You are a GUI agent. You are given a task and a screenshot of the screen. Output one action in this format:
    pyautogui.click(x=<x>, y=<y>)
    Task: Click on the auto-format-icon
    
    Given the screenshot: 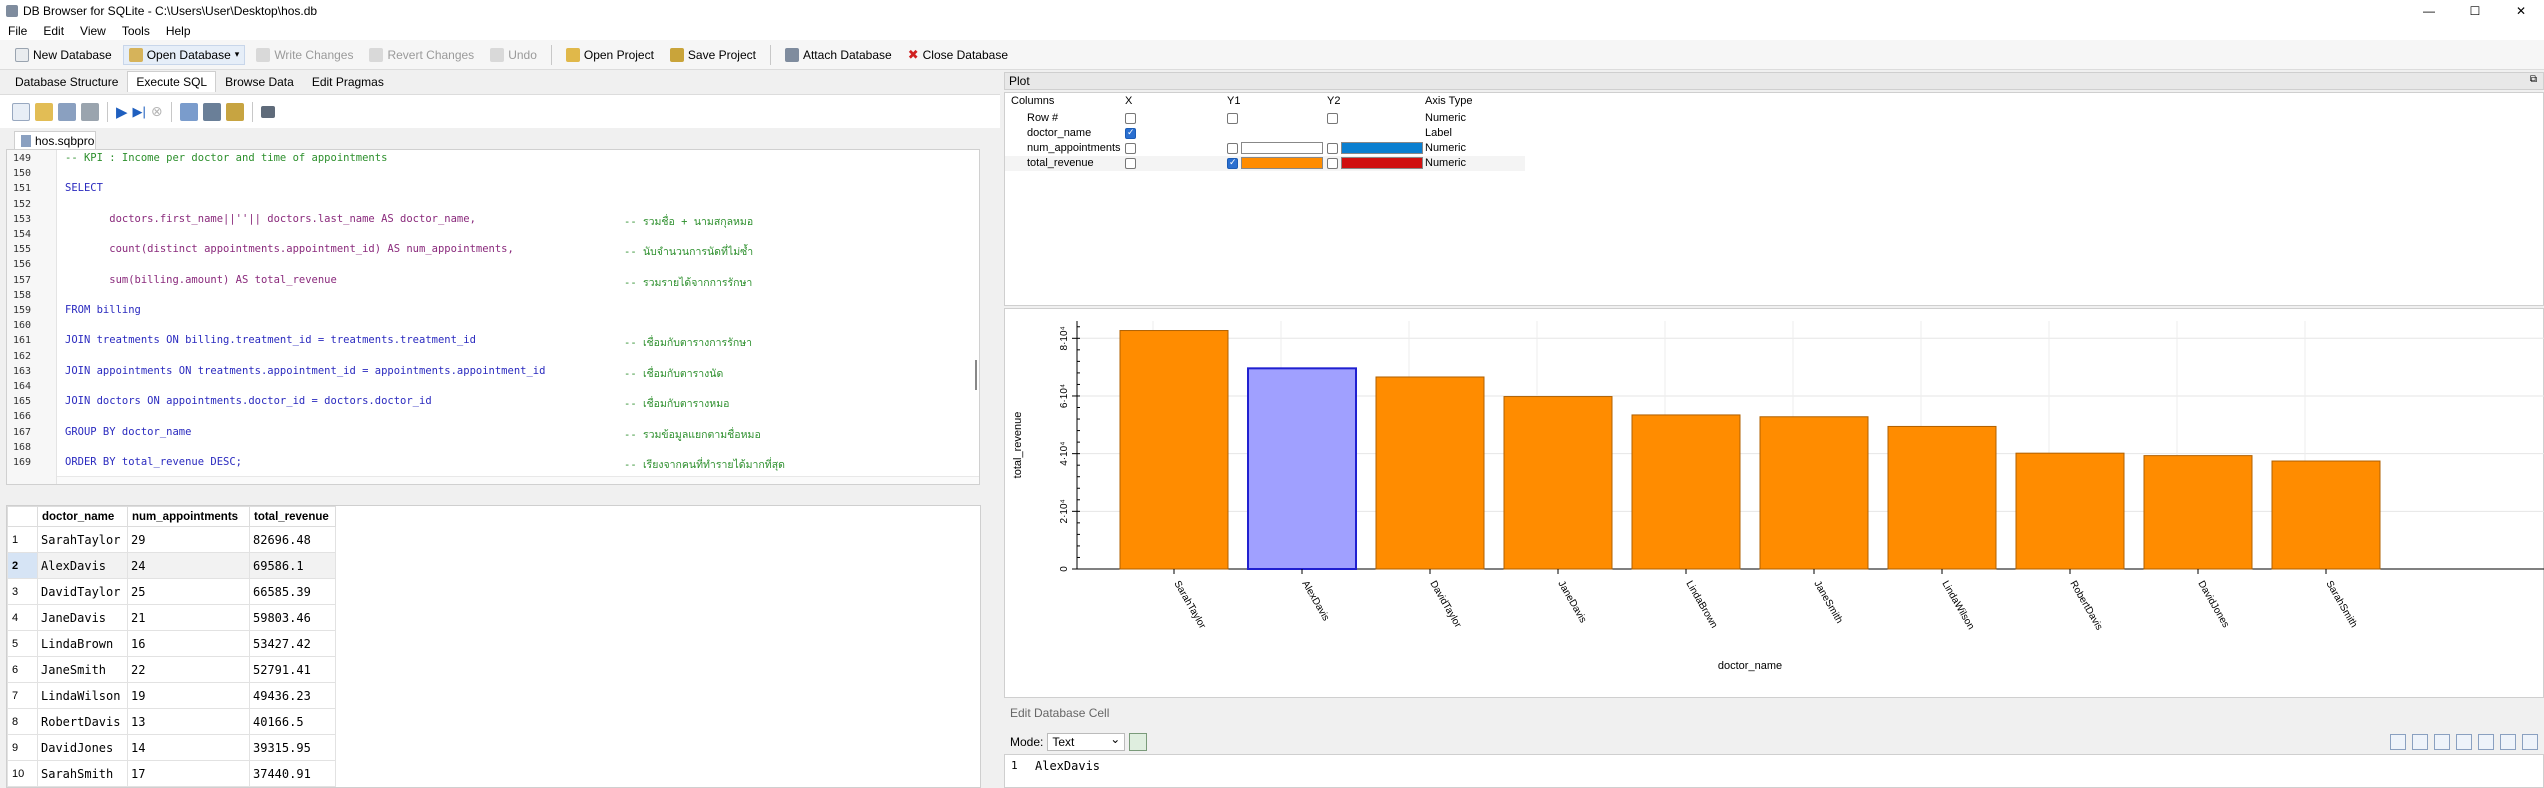 What is the action you would take?
    pyautogui.click(x=1138, y=742)
    